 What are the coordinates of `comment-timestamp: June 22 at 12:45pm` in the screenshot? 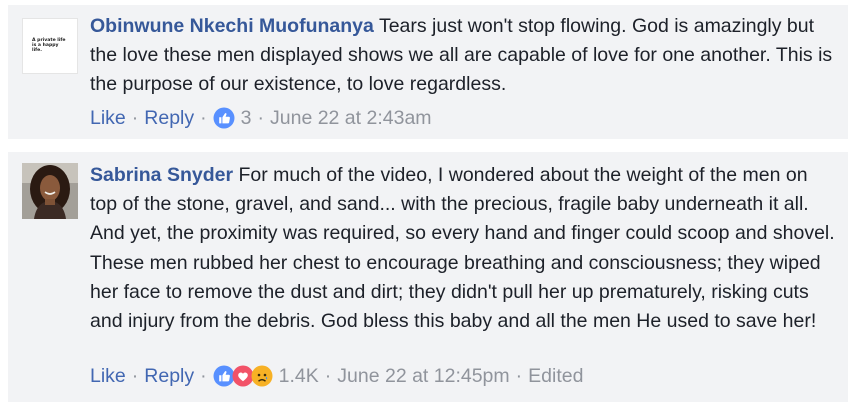 It's located at (423, 376).